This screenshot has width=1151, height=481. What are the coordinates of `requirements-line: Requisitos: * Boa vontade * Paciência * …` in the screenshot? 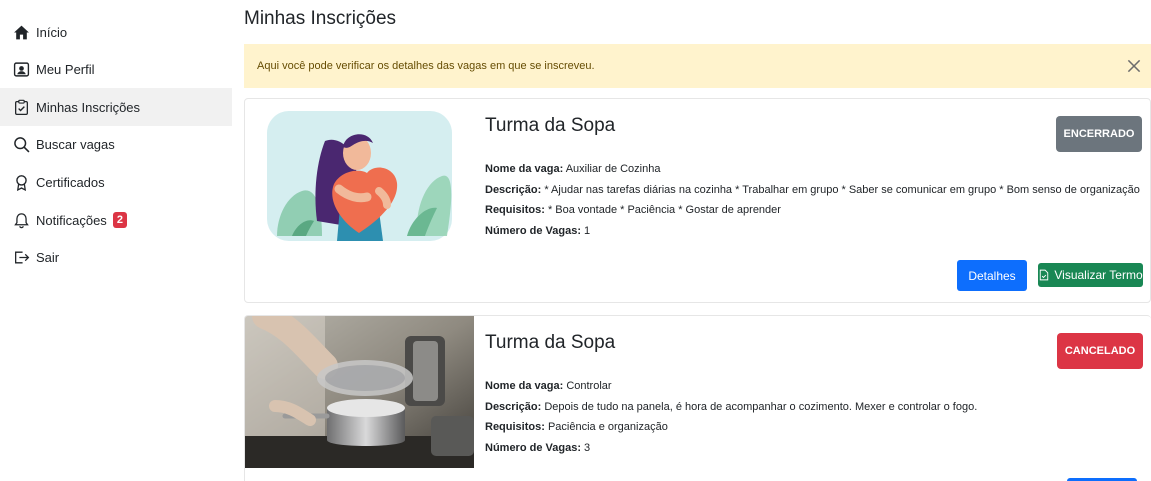 It's located at (633, 210).